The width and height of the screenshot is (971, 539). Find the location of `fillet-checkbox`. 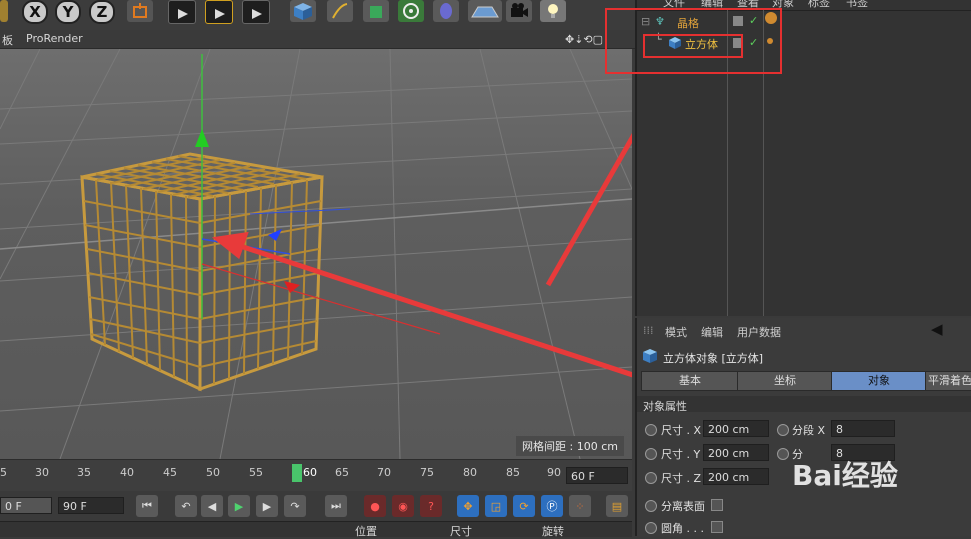

fillet-checkbox is located at coordinates (717, 527).